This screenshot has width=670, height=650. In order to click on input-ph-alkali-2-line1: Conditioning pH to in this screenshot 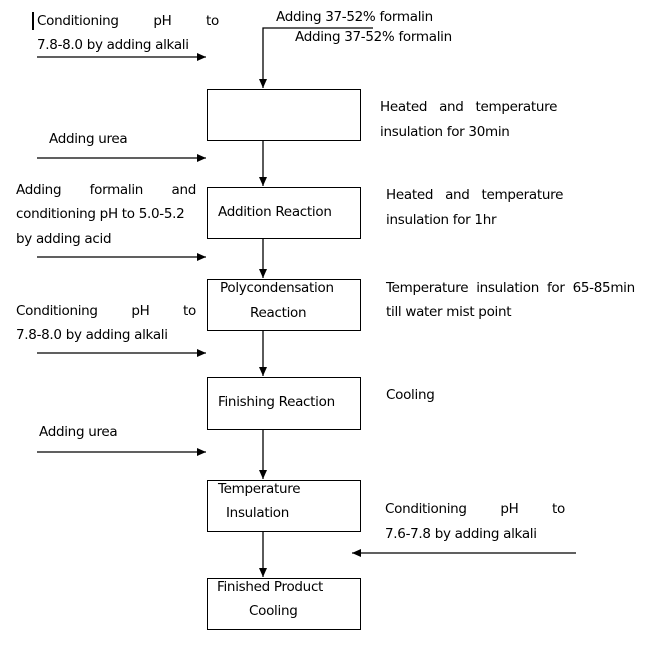, I will do `click(106, 311)`.